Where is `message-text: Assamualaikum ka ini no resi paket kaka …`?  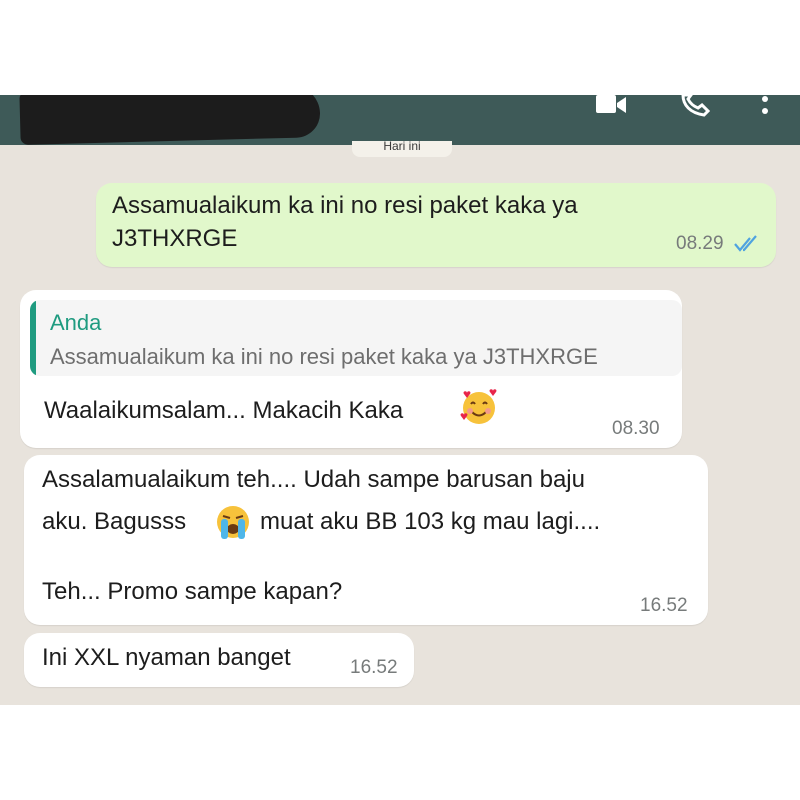
message-text: Assamualaikum ka ini no resi paket kaka … is located at coordinates (345, 222).